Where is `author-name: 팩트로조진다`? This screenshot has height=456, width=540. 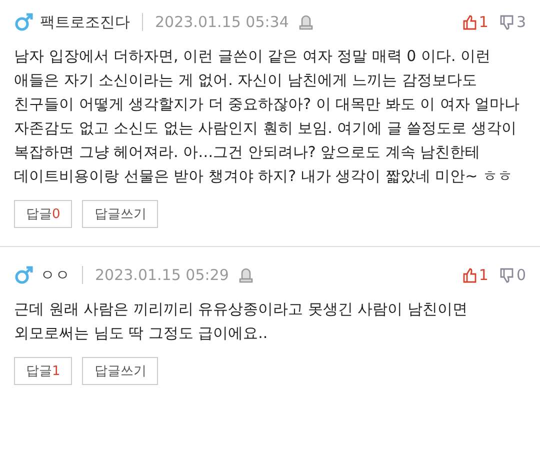 author-name: 팩트로조진다 is located at coordinates (85, 22).